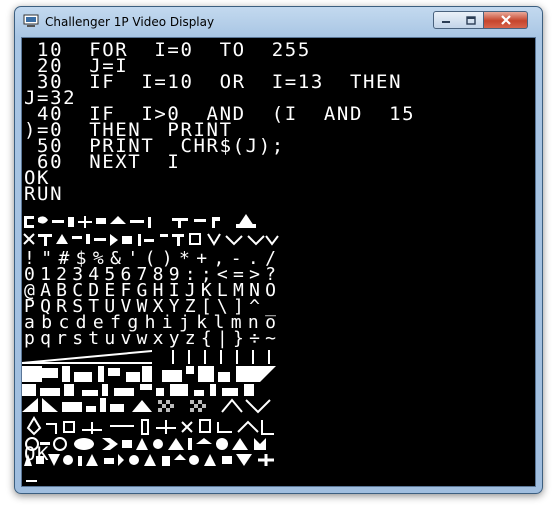 Image resolution: width=556 pixels, height=514 pixels. Describe the element at coordinates (31, 20) in the screenshot. I see `computer-icon` at that location.